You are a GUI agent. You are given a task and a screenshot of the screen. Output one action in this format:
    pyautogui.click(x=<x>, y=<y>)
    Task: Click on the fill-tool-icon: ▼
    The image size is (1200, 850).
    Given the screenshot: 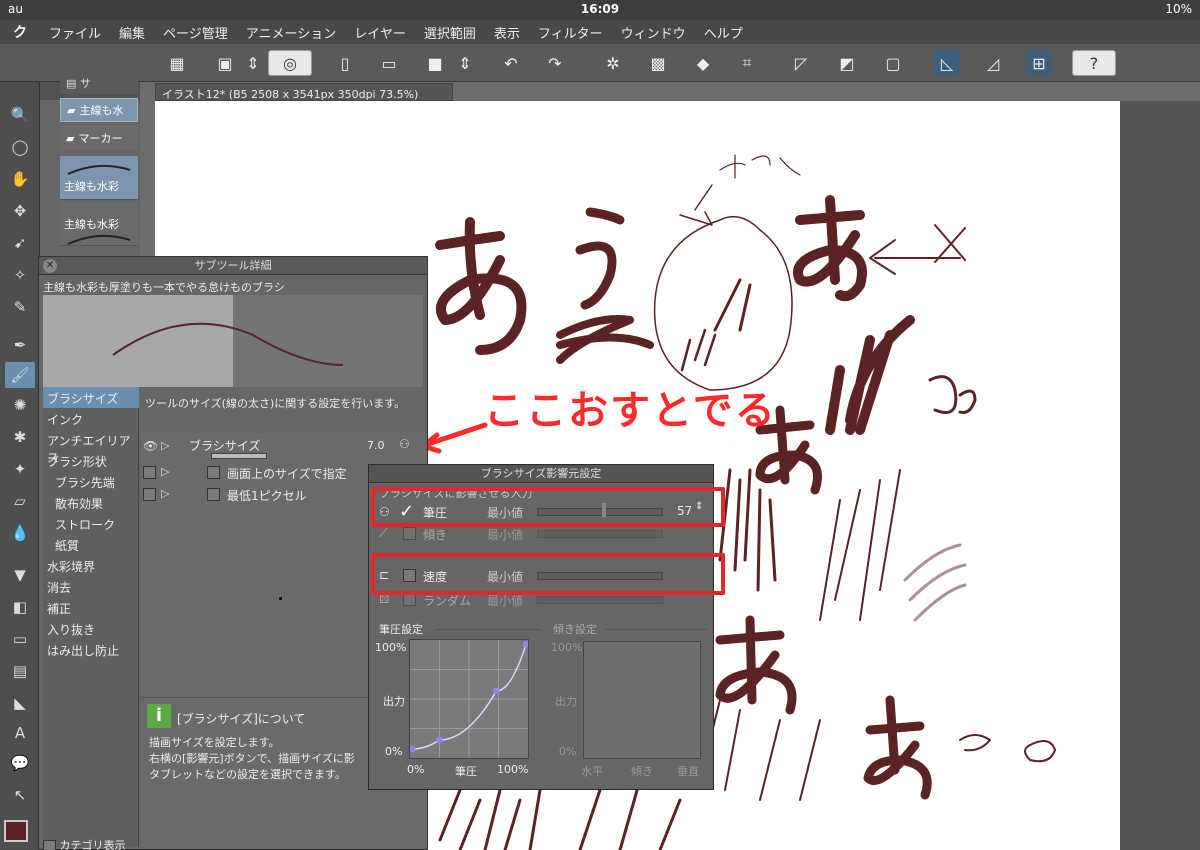 What is the action you would take?
    pyautogui.click(x=20, y=575)
    